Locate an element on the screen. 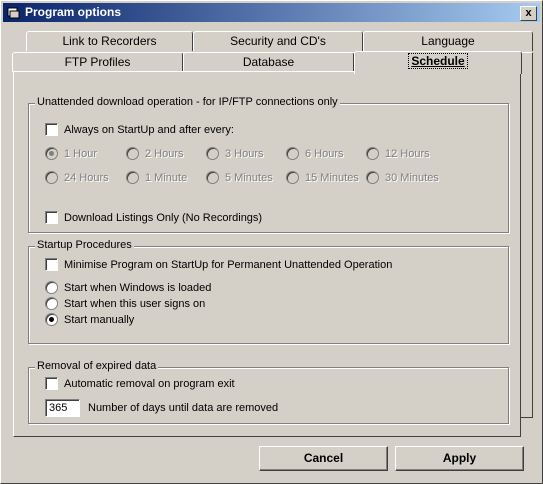 Image resolution: width=543 pixels, height=484 pixels. startup-legend: Startup Procedures is located at coordinates (84, 245).